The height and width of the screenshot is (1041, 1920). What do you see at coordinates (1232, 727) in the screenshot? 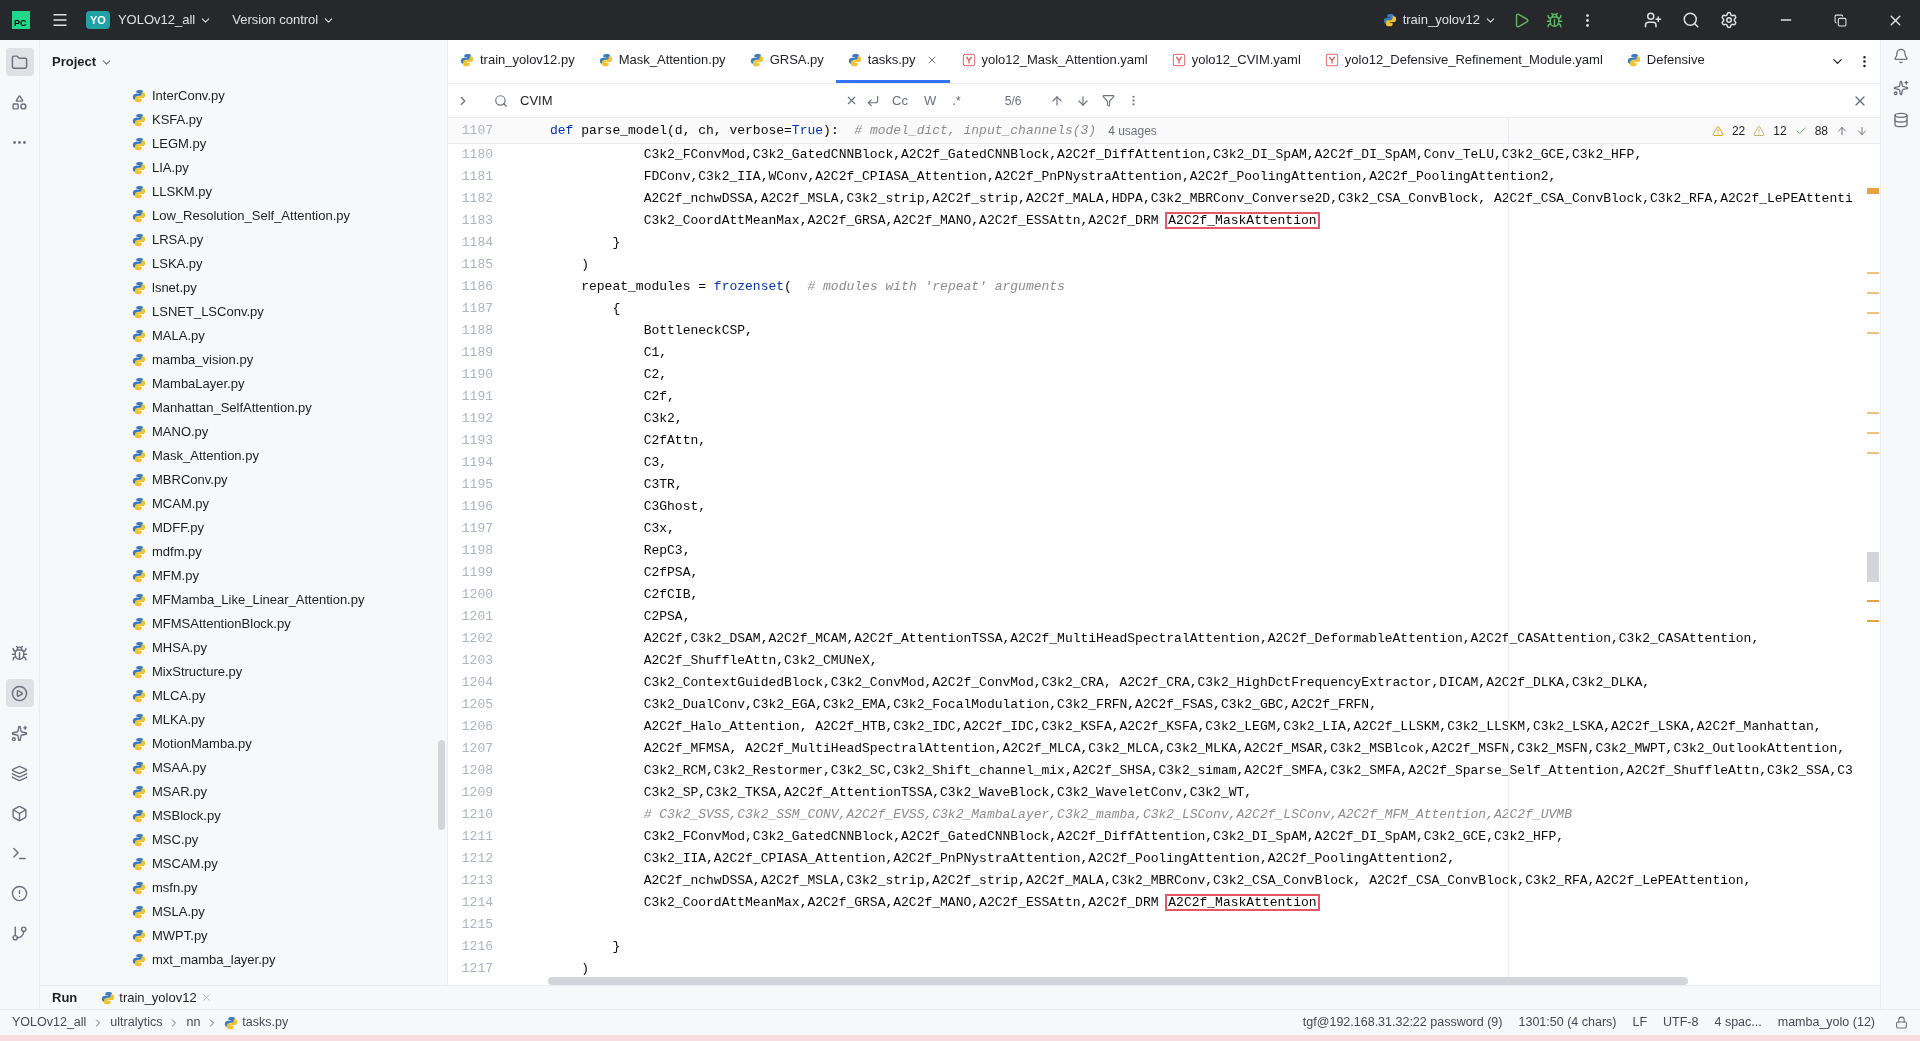
I see `code-text: A2C2f_Halo_Attention, A2C2f_HTB,C3k2_IDC,A2C2f_IDC,C3k2_KSFA,A2C2f_KSFA,C3k2_LEGM,C3k2_LIA,A2C2f_LLSKM,C3k2_LLSKM,C3k2_LSKA,A2C2f_LSKA,A2C2f_Manhattan,` at bounding box center [1232, 727].